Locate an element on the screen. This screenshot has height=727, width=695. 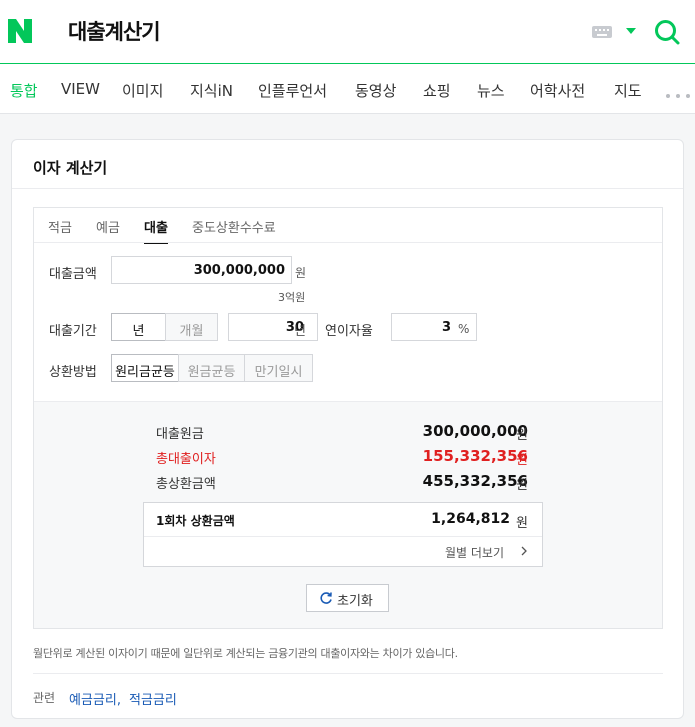
chevron-down-icon is located at coordinates (631, 31).